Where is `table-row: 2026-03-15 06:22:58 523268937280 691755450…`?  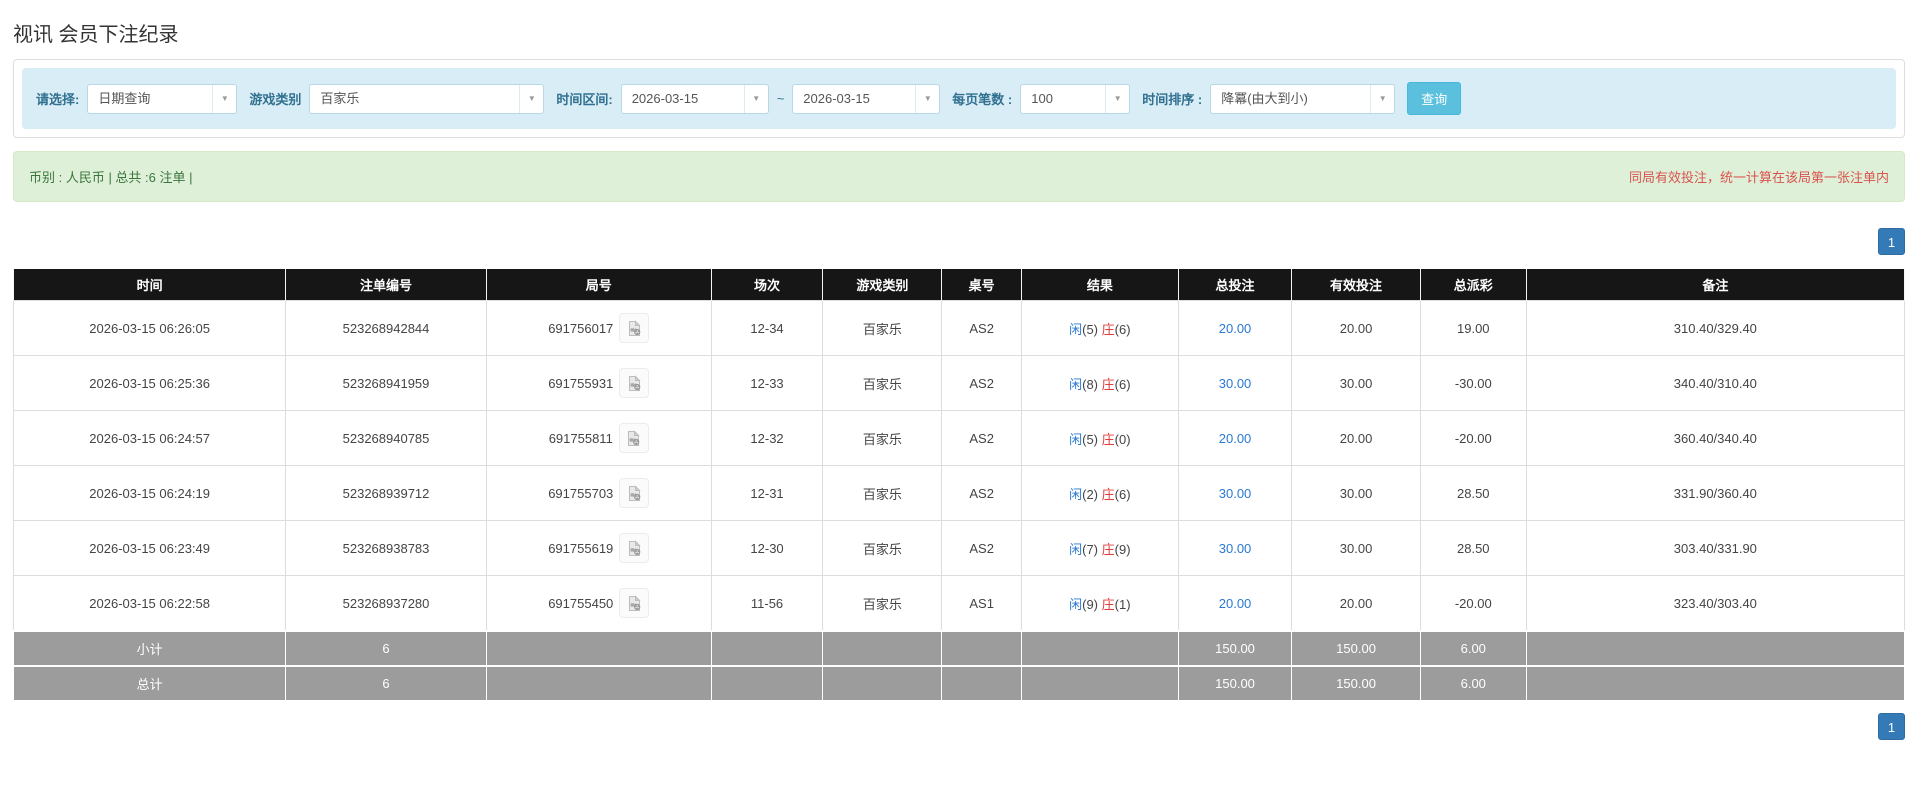 table-row: 2026-03-15 06:22:58 523268937280 691755450… is located at coordinates (959, 603).